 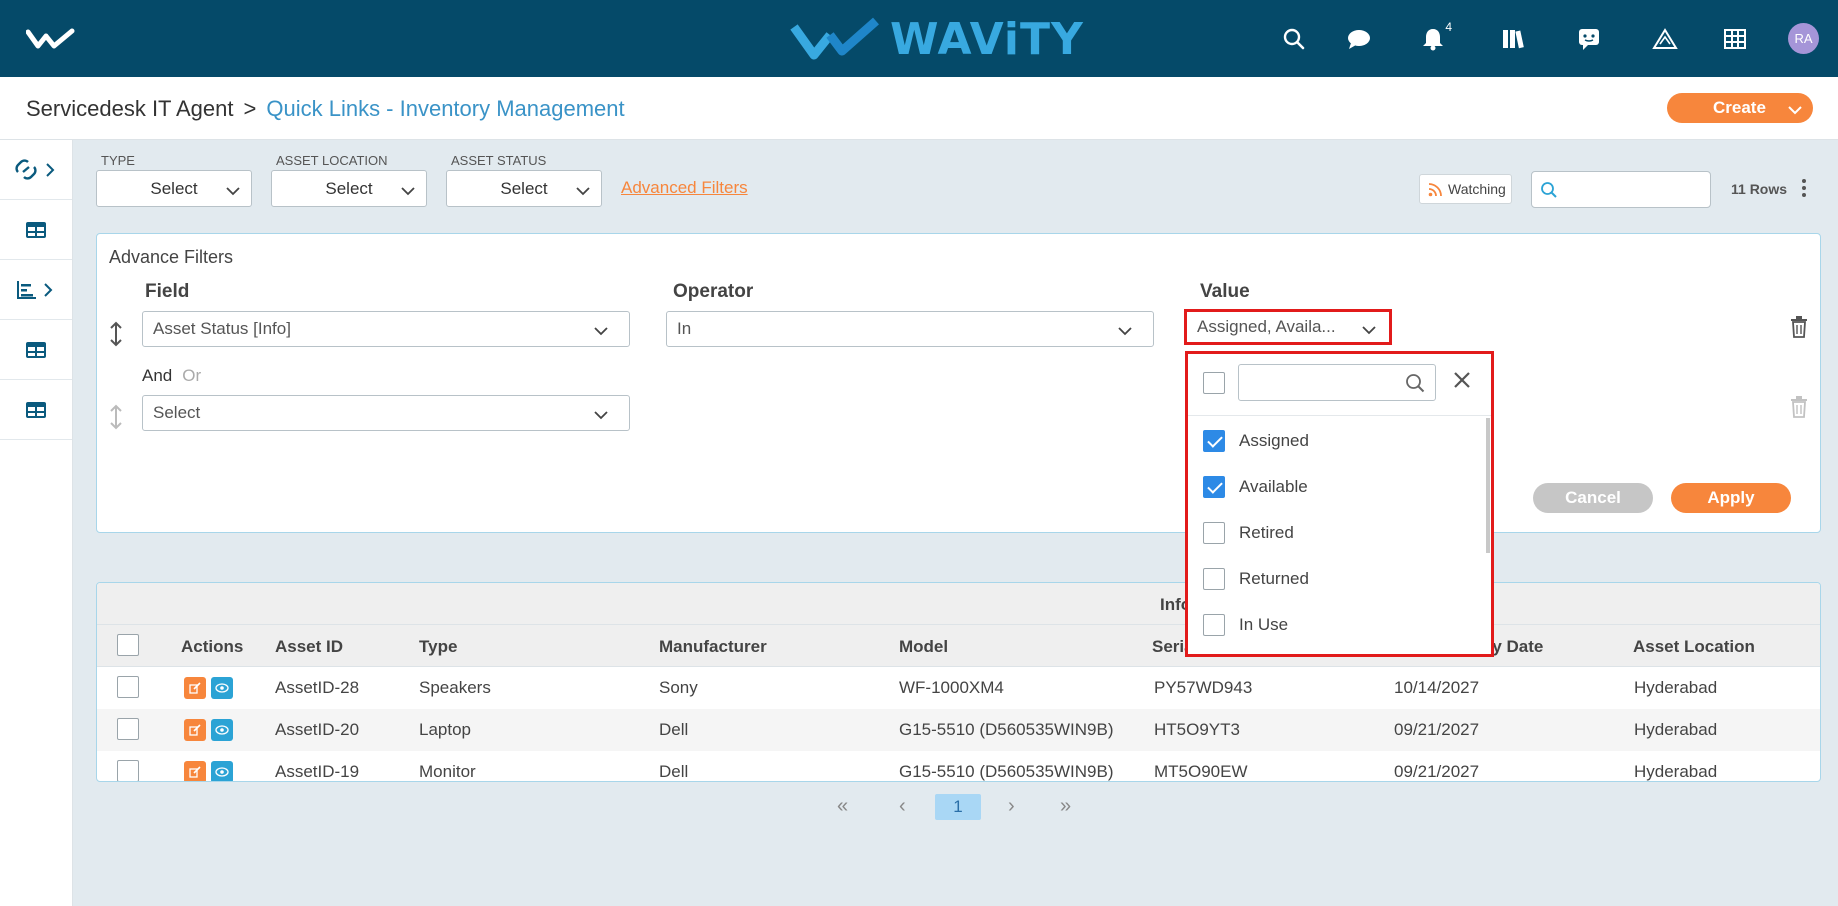 I want to click on select-all-checkbox, so click(x=128, y=647).